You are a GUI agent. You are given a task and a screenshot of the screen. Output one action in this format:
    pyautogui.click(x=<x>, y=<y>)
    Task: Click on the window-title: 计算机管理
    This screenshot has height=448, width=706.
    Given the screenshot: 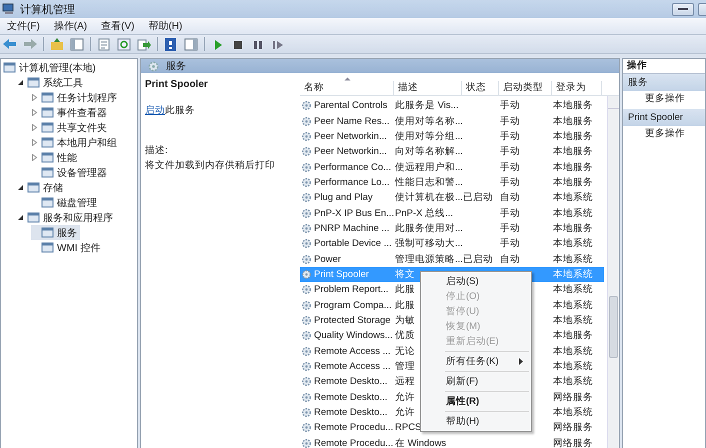 What is the action you would take?
    pyautogui.click(x=47, y=9)
    